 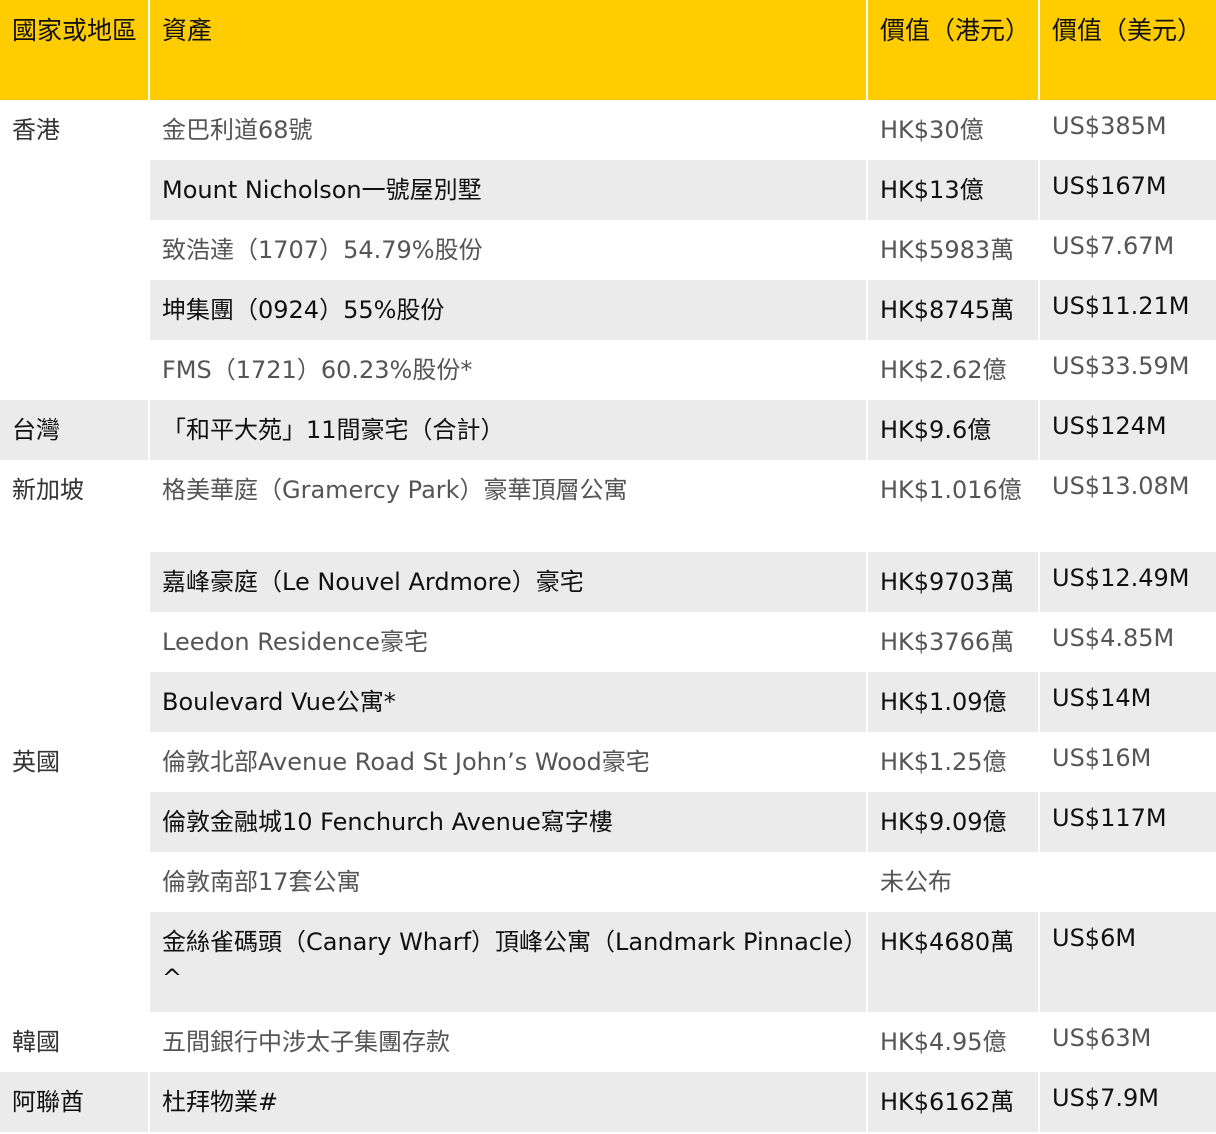 I want to click on country-cell: 香港, so click(x=75, y=130).